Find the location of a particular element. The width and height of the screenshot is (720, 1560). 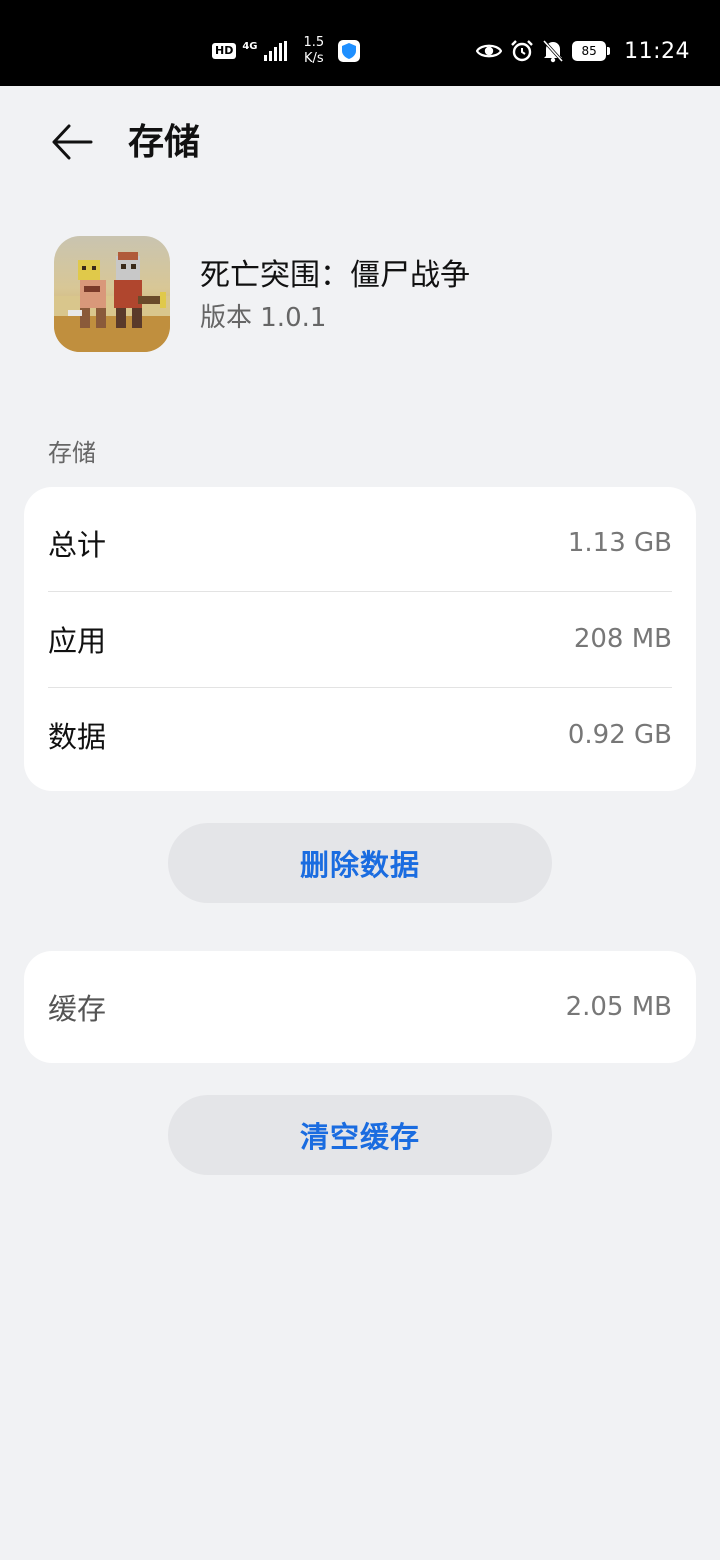

row-value: 208 MB is located at coordinates (622, 639).